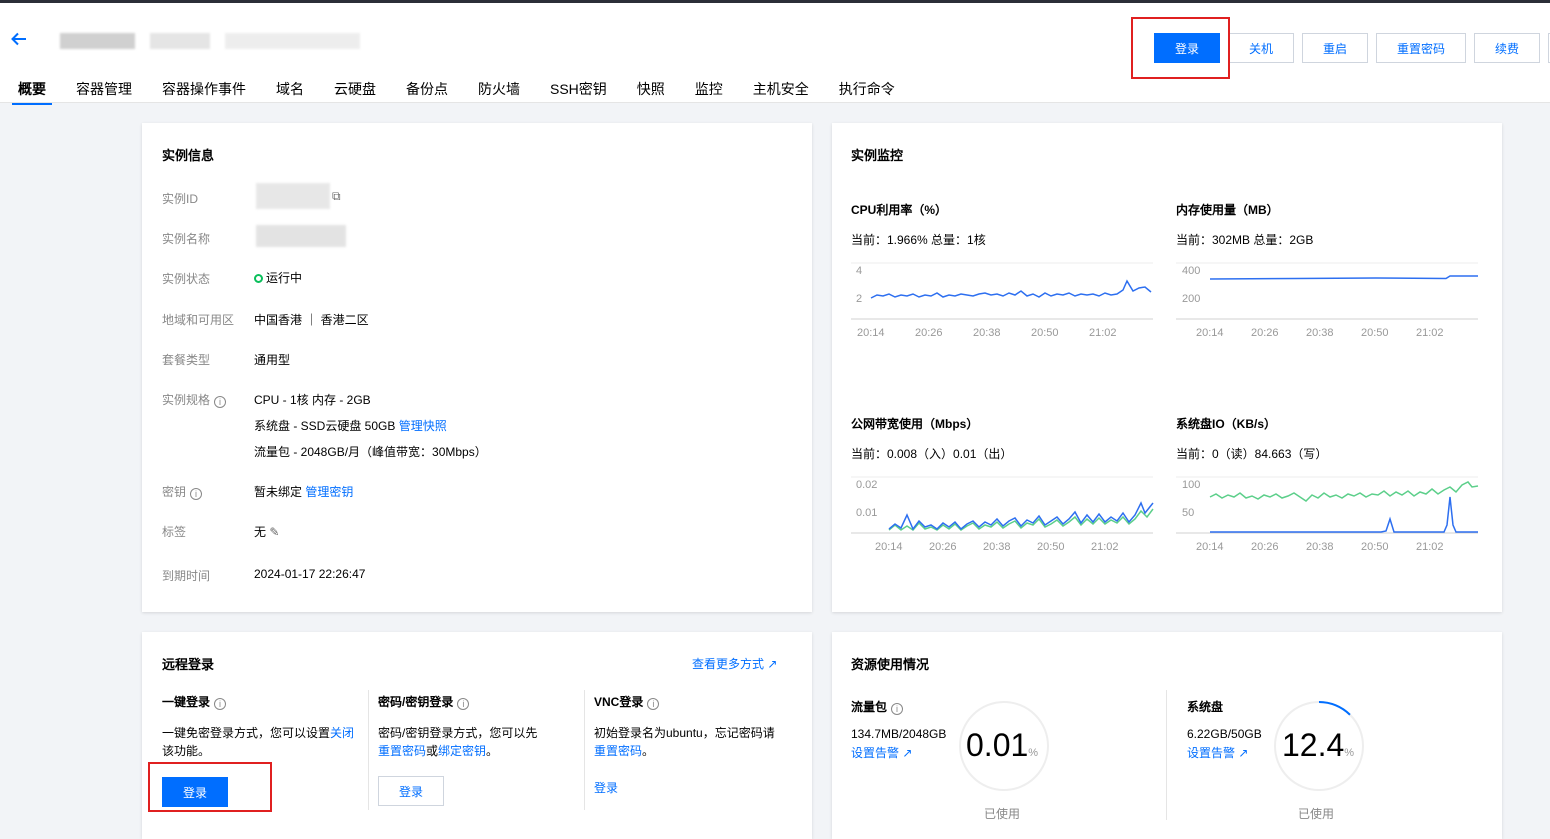 The width and height of the screenshot is (1550, 839). Describe the element at coordinates (1261, 48) in the screenshot. I see `shutdown-button: 关机` at that location.